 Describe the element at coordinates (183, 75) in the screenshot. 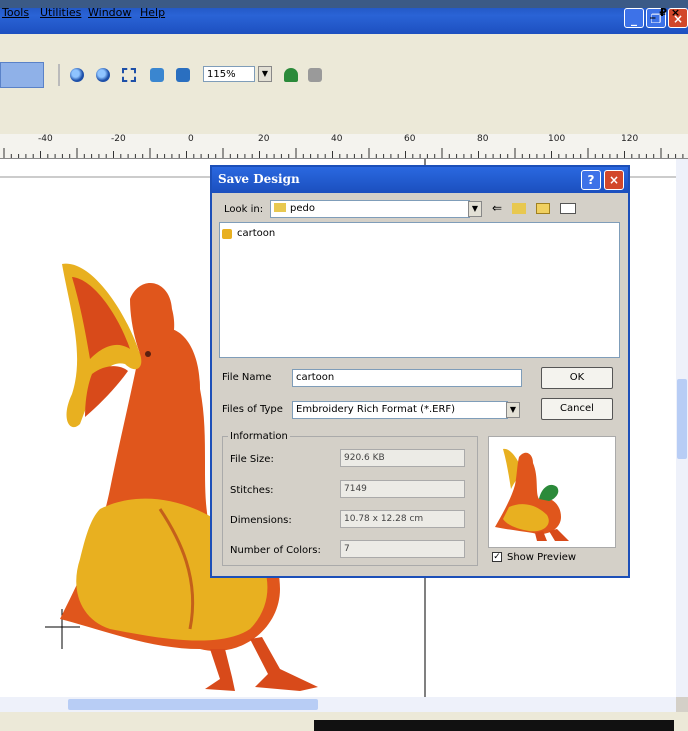

I see `fit-design-icon` at that location.